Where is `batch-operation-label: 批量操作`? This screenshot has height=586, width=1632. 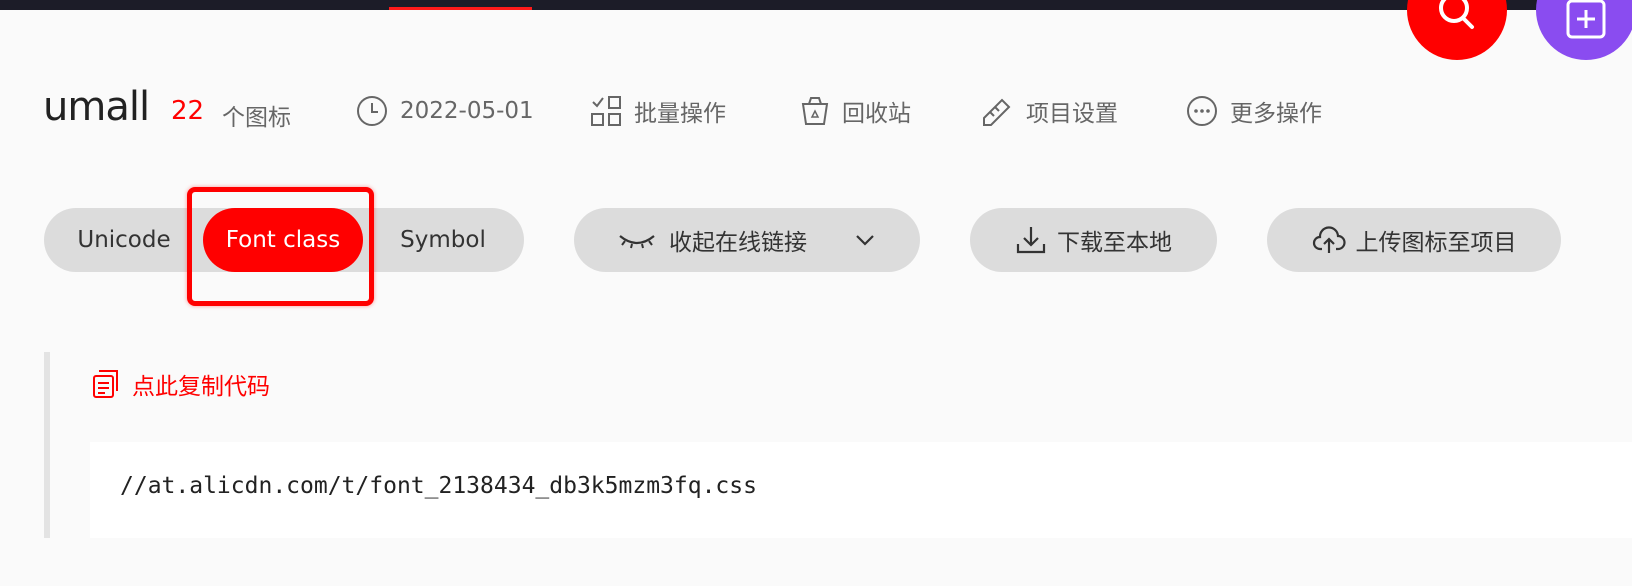
batch-operation-label: 批量操作 is located at coordinates (680, 114).